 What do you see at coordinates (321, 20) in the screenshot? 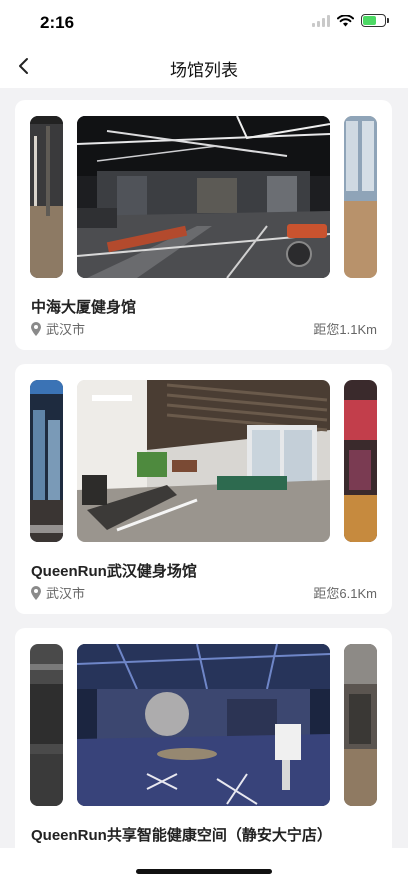
I see `cellular-signal-icon` at bounding box center [321, 20].